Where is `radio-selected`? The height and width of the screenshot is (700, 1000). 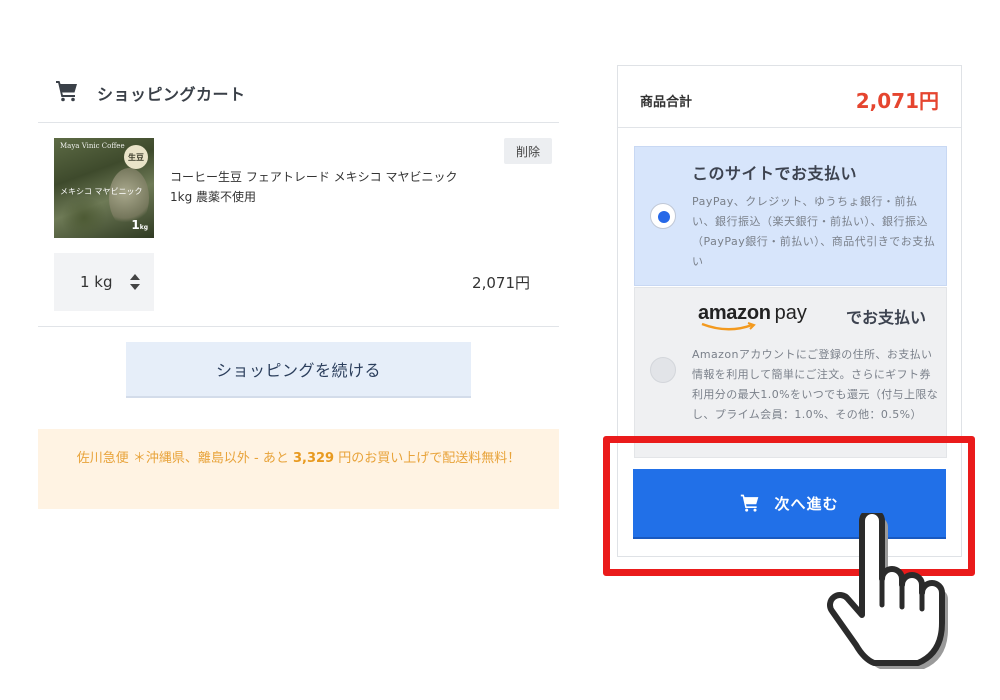
radio-selected is located at coordinates (663, 216).